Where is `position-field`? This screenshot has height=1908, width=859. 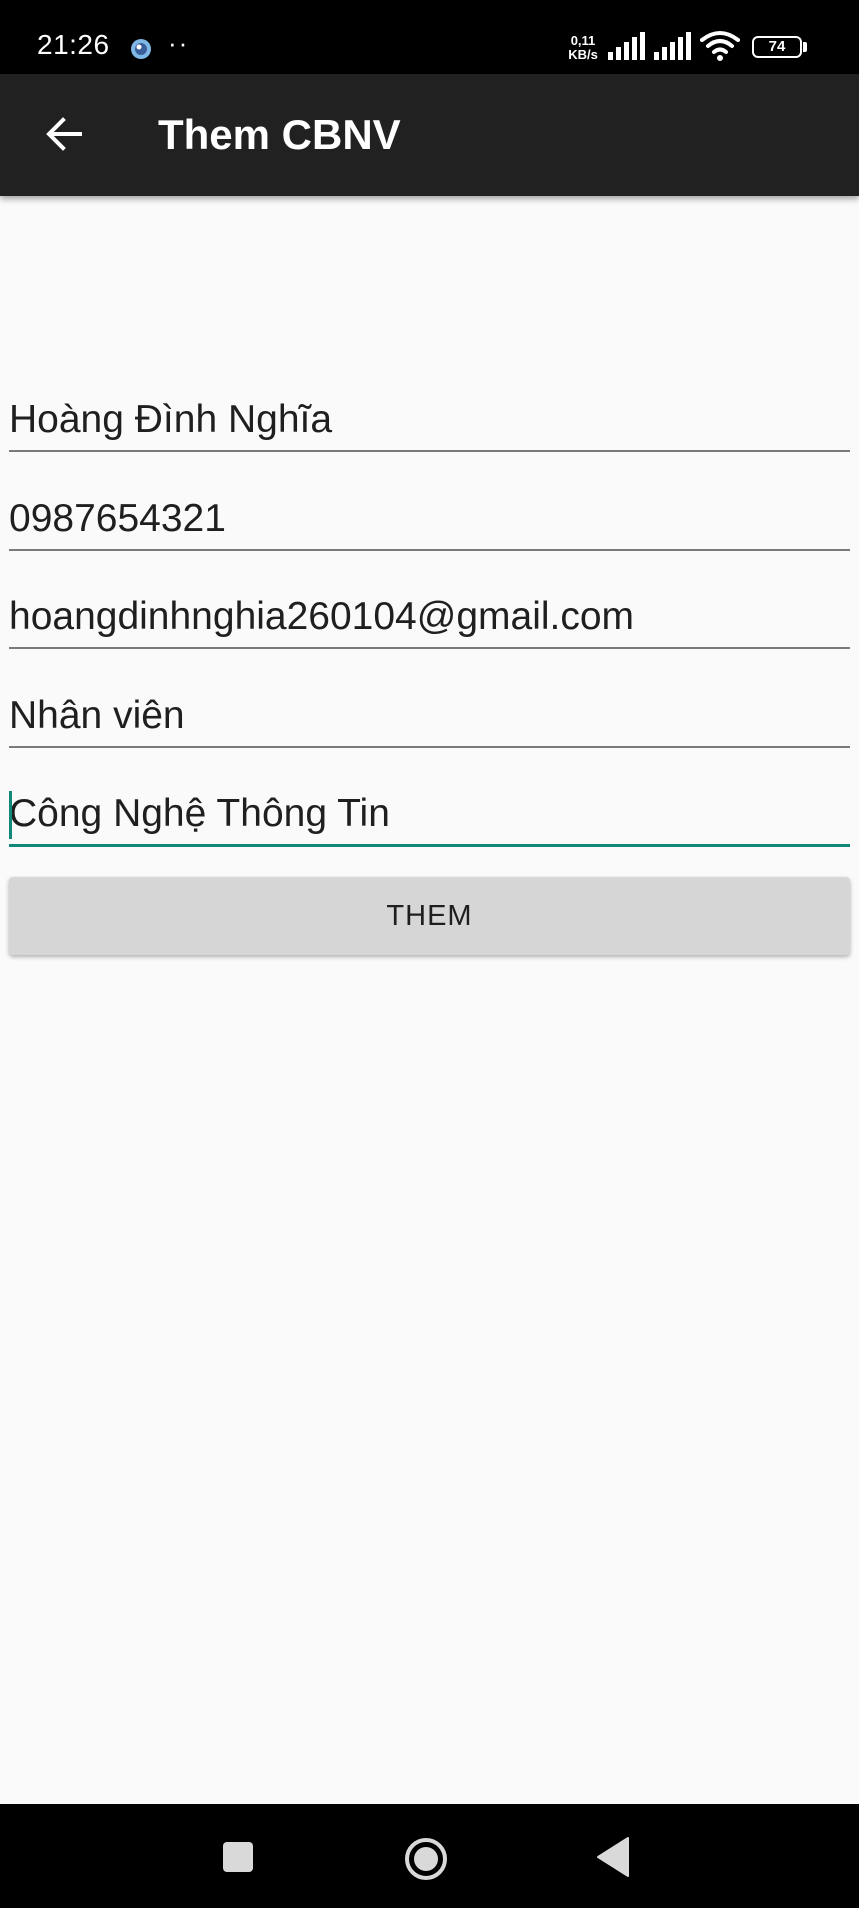
position-field is located at coordinates (429, 733).